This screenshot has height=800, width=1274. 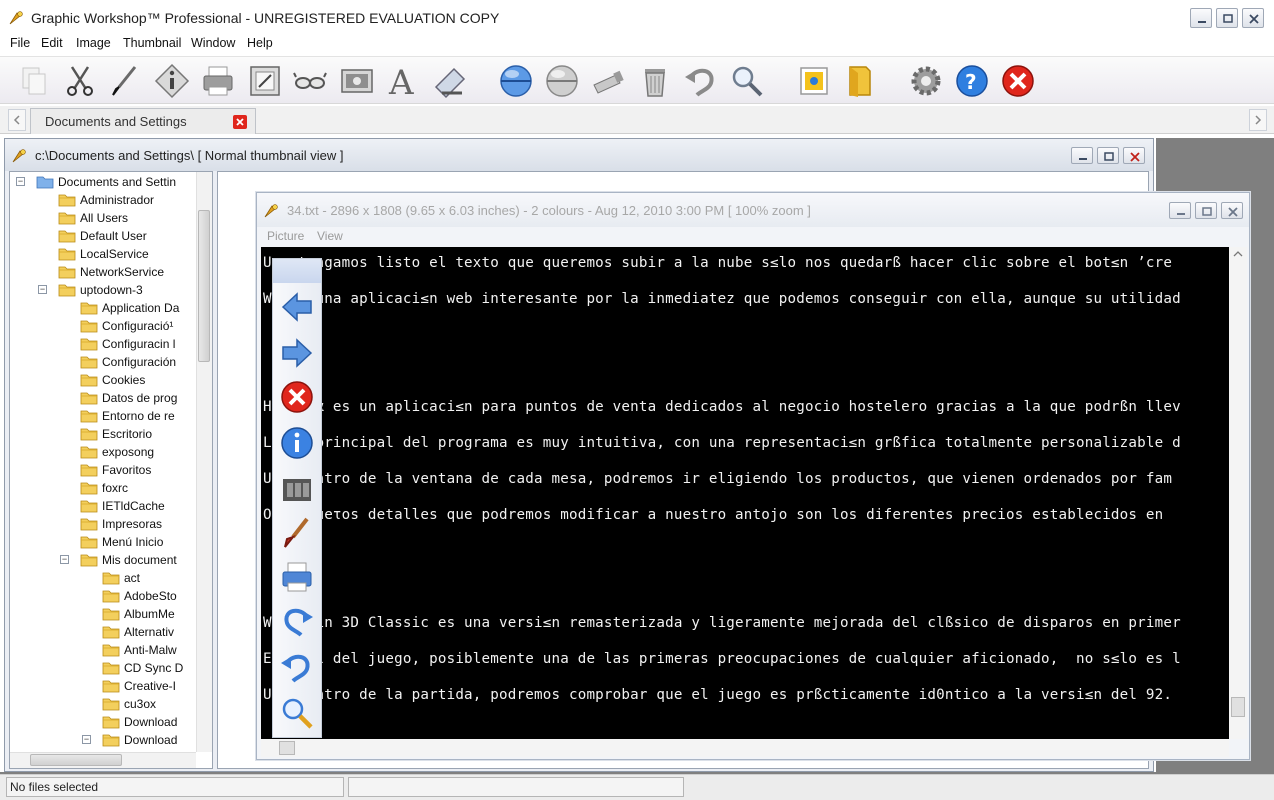 What do you see at coordinates (265, 81) in the screenshot?
I see `crop-icon` at bounding box center [265, 81].